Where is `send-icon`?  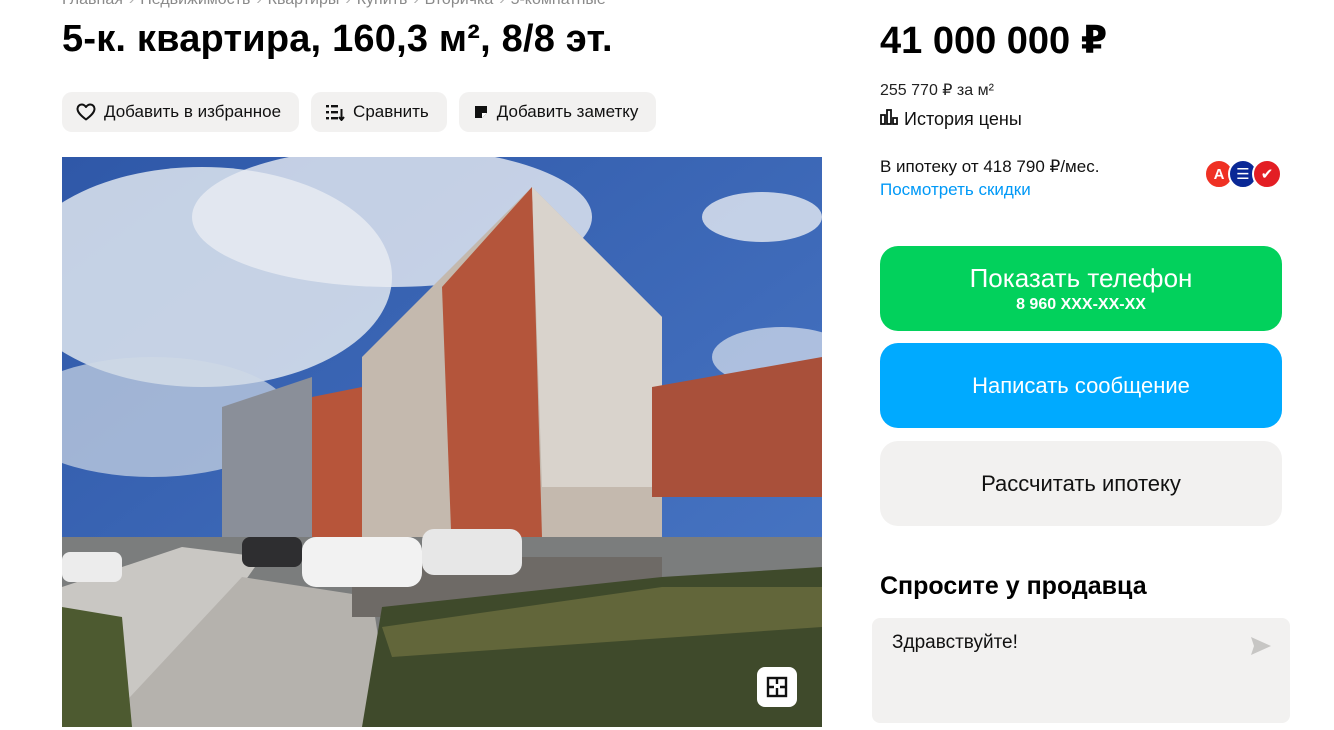 send-icon is located at coordinates (1261, 649).